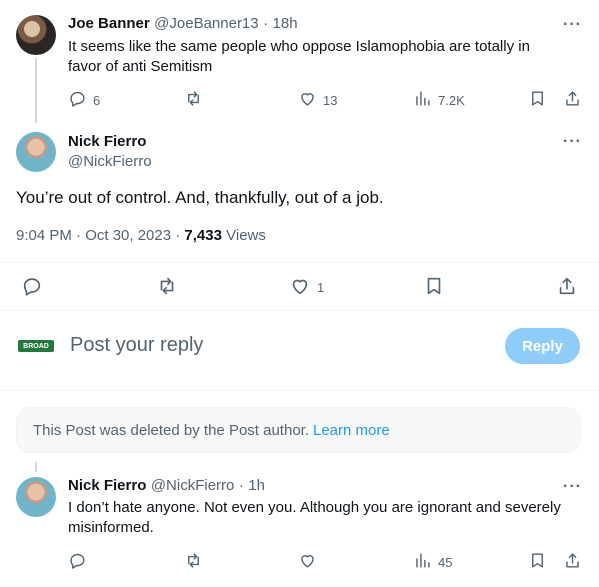 The width and height of the screenshot is (599, 587). I want to click on tweet3-handle: @NickFierro, so click(193, 485).